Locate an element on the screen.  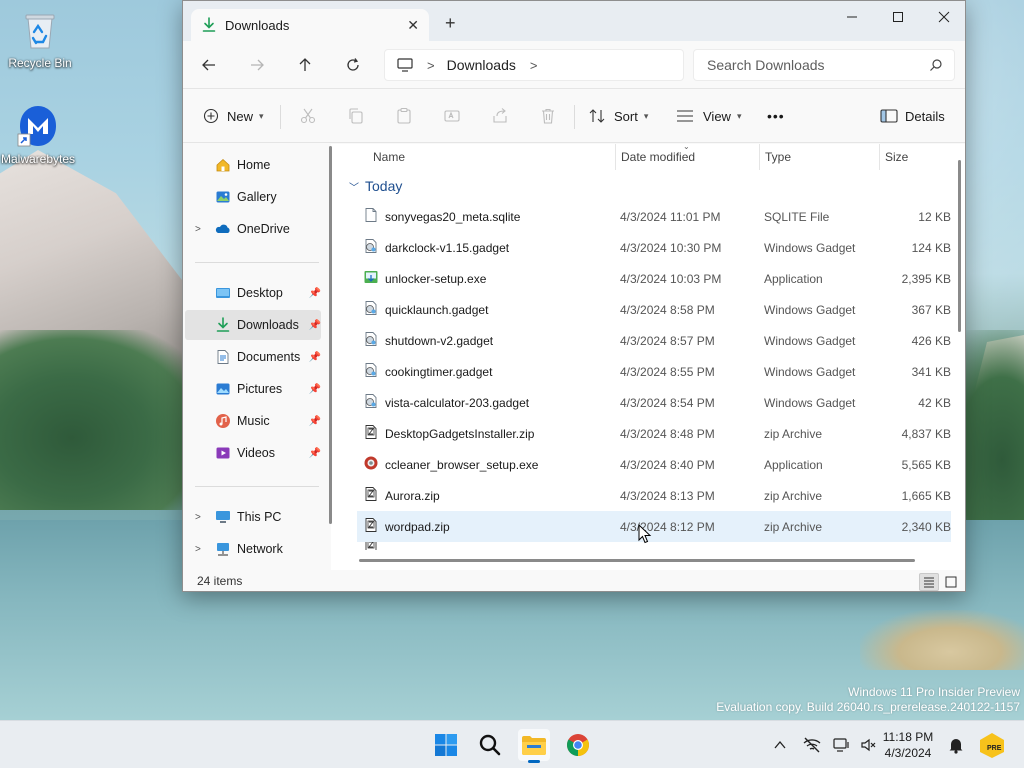
rename-icon is located at coordinates (452, 116).